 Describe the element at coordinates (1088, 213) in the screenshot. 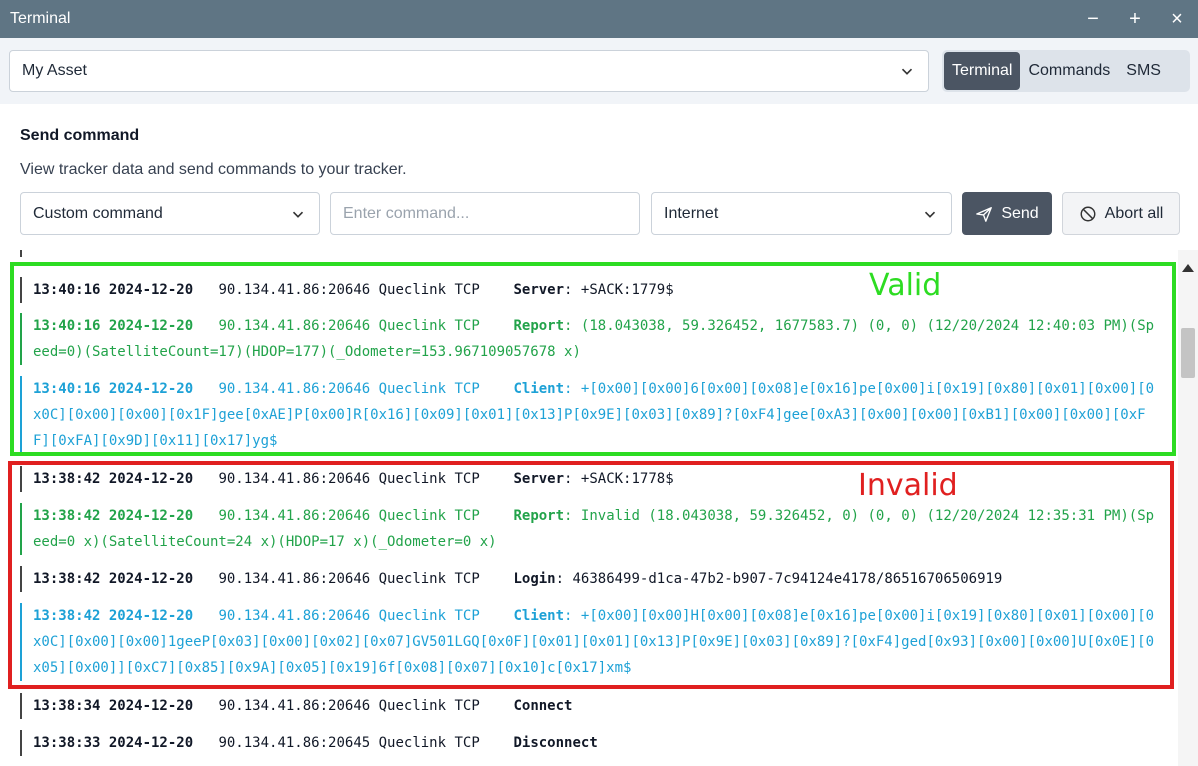

I see `ban-icon` at that location.